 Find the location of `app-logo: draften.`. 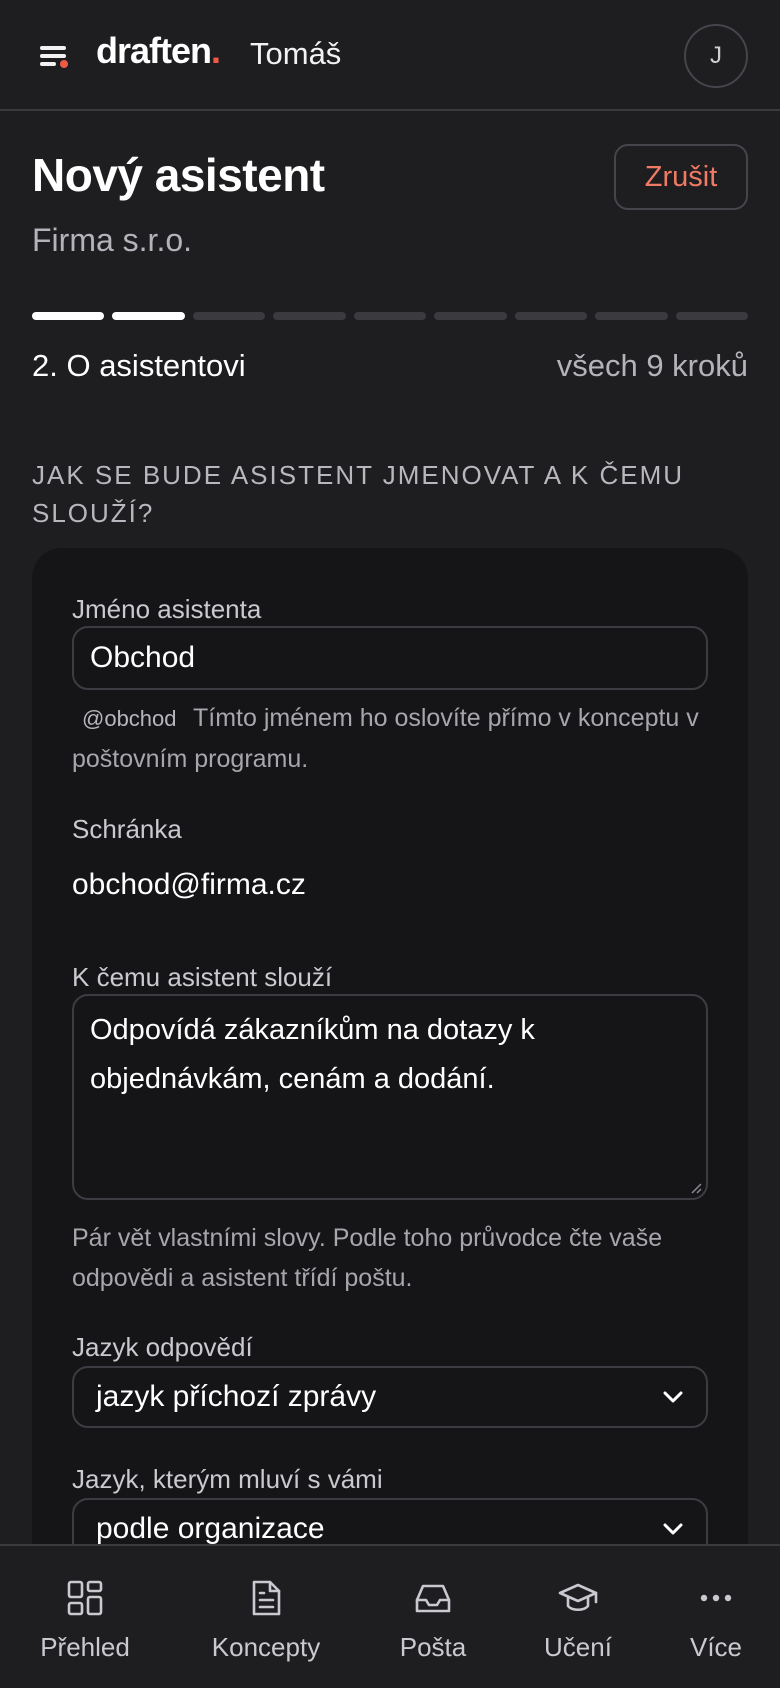

app-logo: draften. is located at coordinates (158, 51).